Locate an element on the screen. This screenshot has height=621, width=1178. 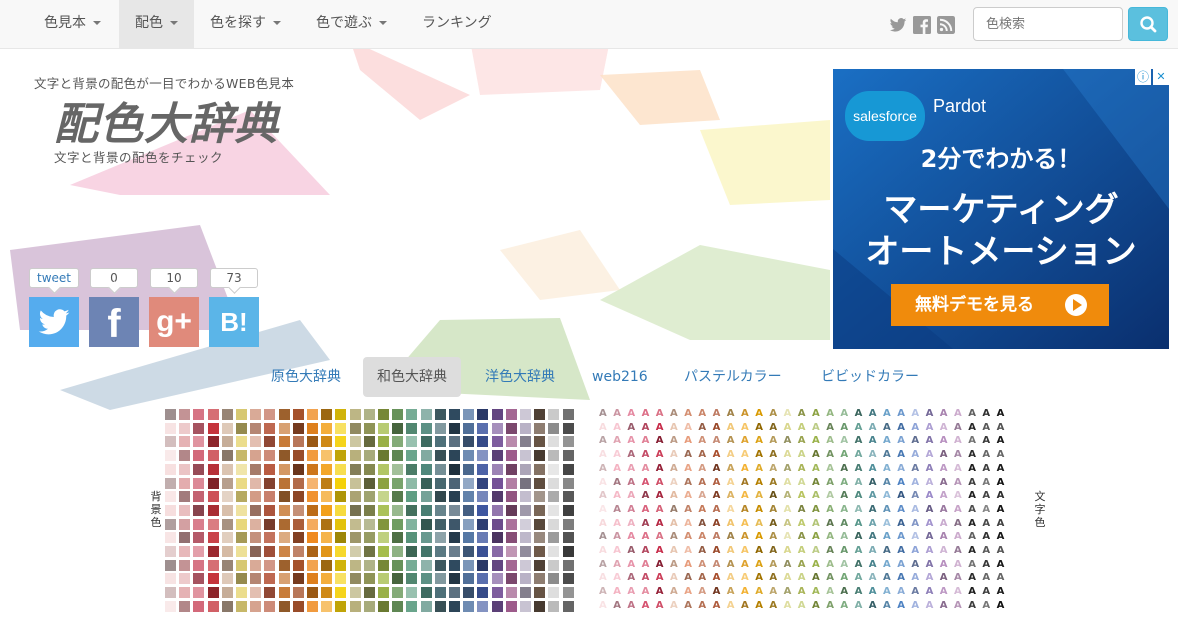
google-plus-share-button: g+ is located at coordinates (174, 322).